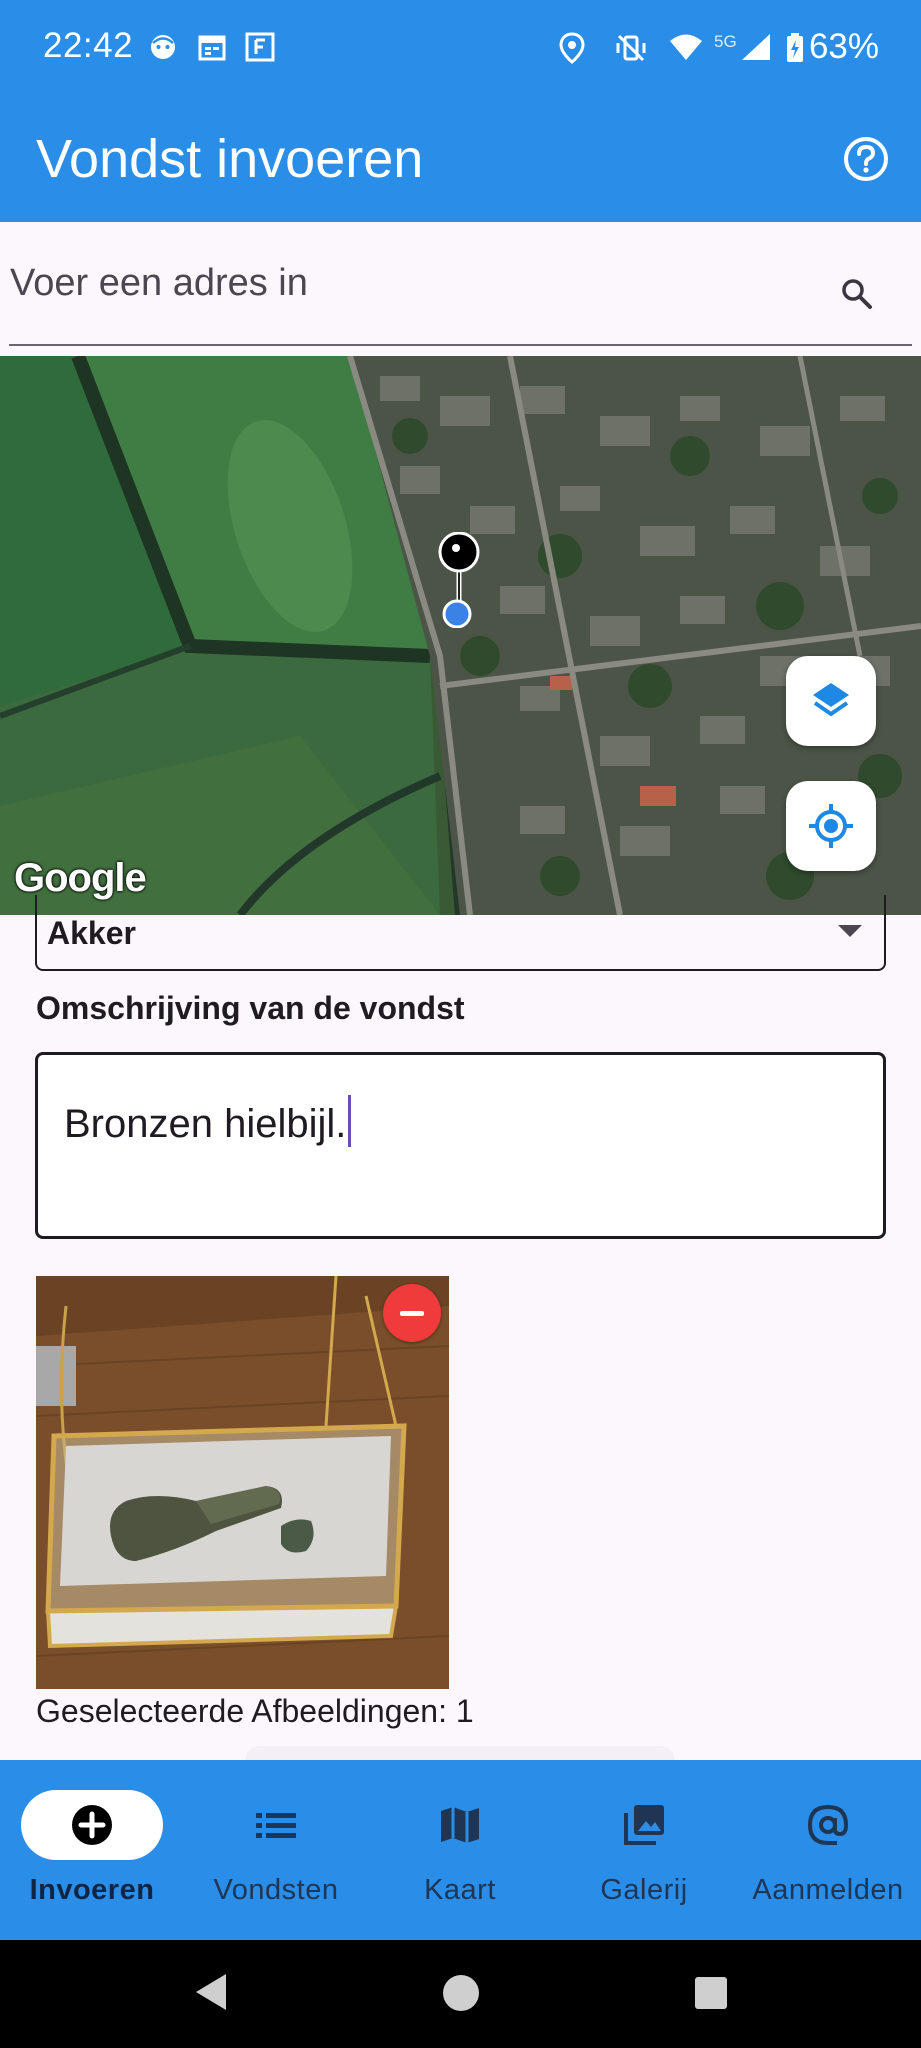  I want to click on search-underline, so click(460, 345).